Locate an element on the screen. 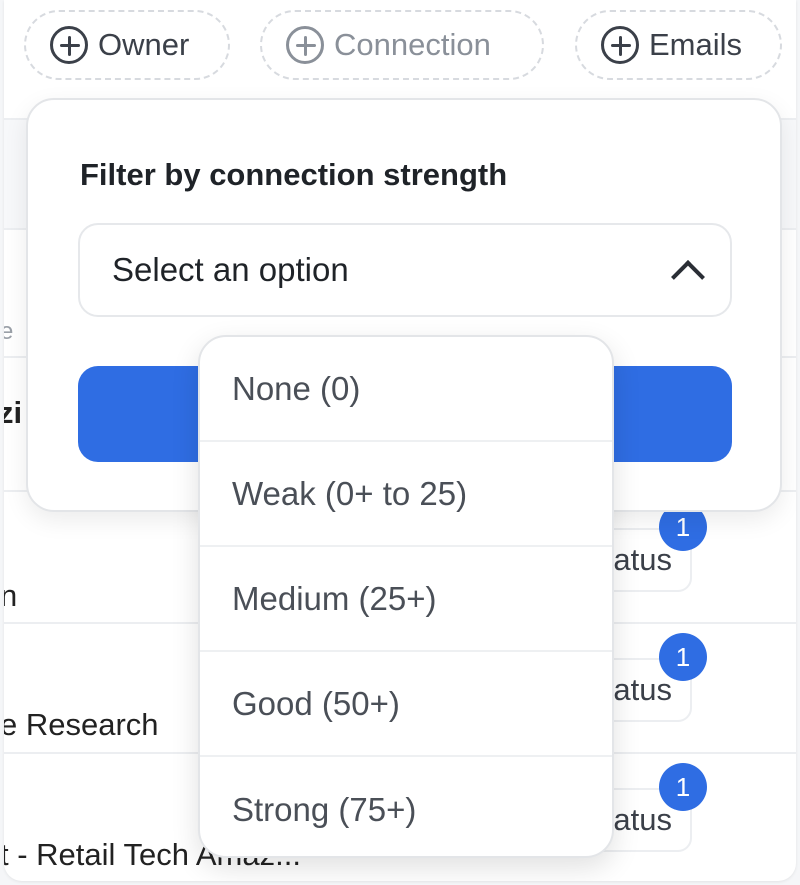  connection-filter-chip: Connection is located at coordinates (402, 45).